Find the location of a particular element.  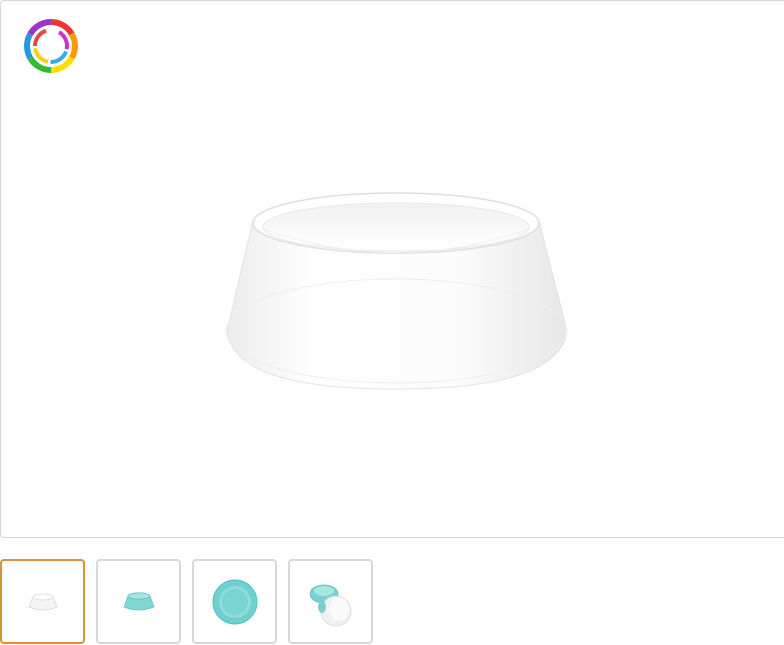

teal-bowl-thumb-icon is located at coordinates (138, 600).